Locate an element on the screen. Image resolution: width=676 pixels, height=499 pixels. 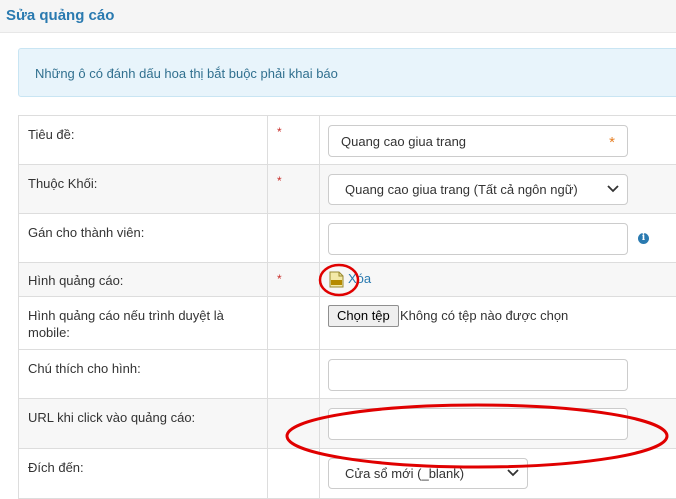
target-select: Cửa sổ mới (_blank) is located at coordinates (428, 473).